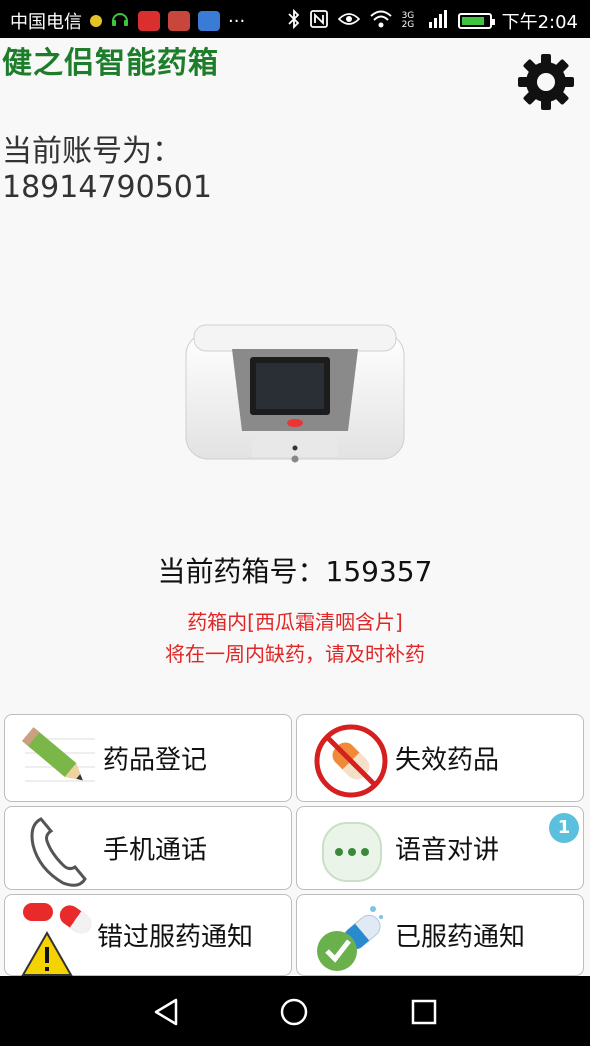 The image size is (590, 1046). Describe the element at coordinates (476, 21) in the screenshot. I see `battery-icon` at that location.